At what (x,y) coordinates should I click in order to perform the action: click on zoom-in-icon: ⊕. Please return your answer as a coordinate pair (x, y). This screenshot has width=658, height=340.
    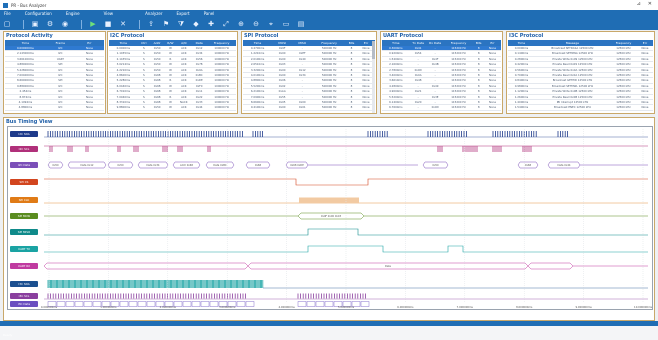
    Looking at the image, I should click on (241, 24).